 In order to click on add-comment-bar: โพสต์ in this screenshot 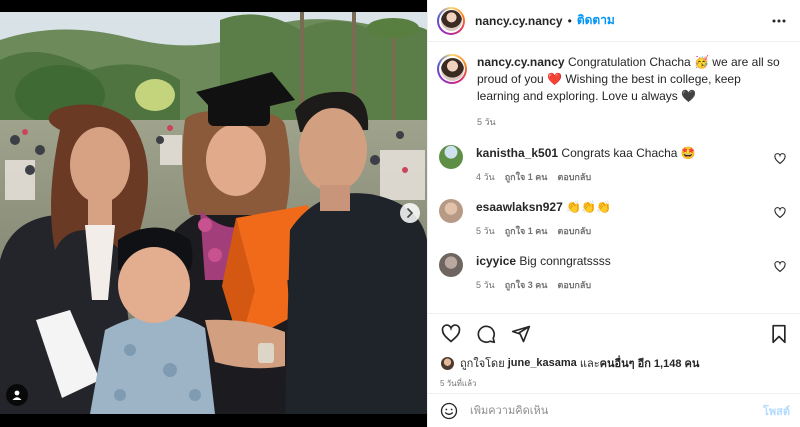, I will do `click(614, 410)`.